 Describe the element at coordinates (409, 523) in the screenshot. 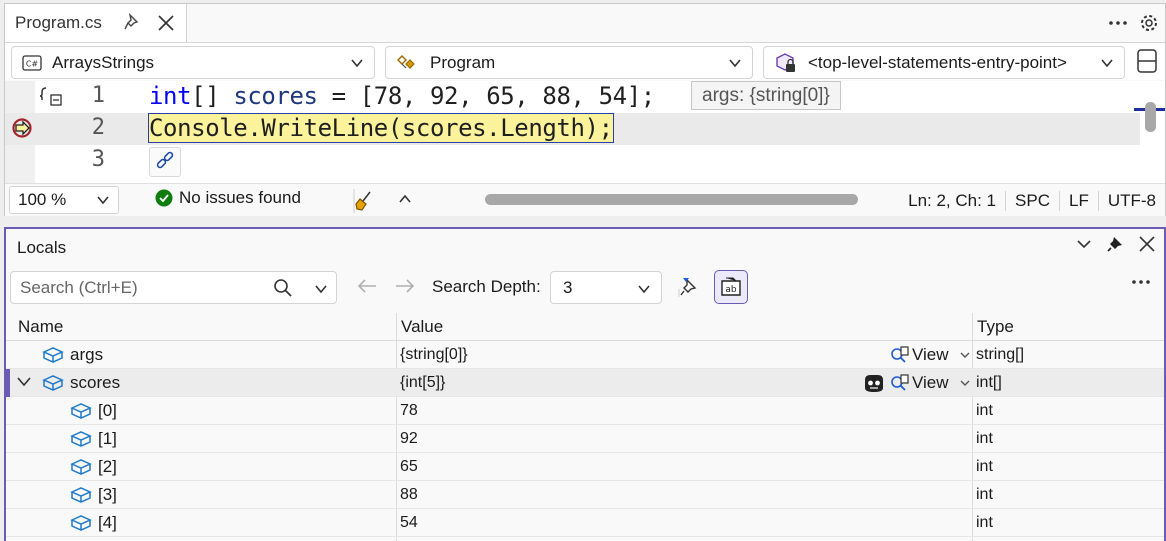

I see `variable-value: 54` at that location.